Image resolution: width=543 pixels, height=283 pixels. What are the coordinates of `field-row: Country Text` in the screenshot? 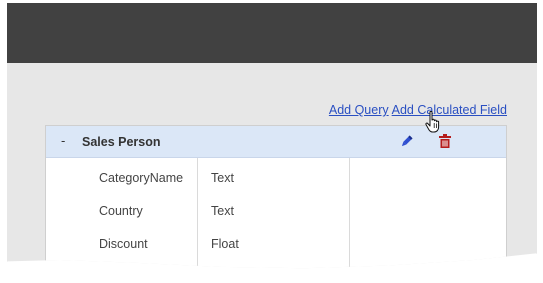 It's located at (276, 211).